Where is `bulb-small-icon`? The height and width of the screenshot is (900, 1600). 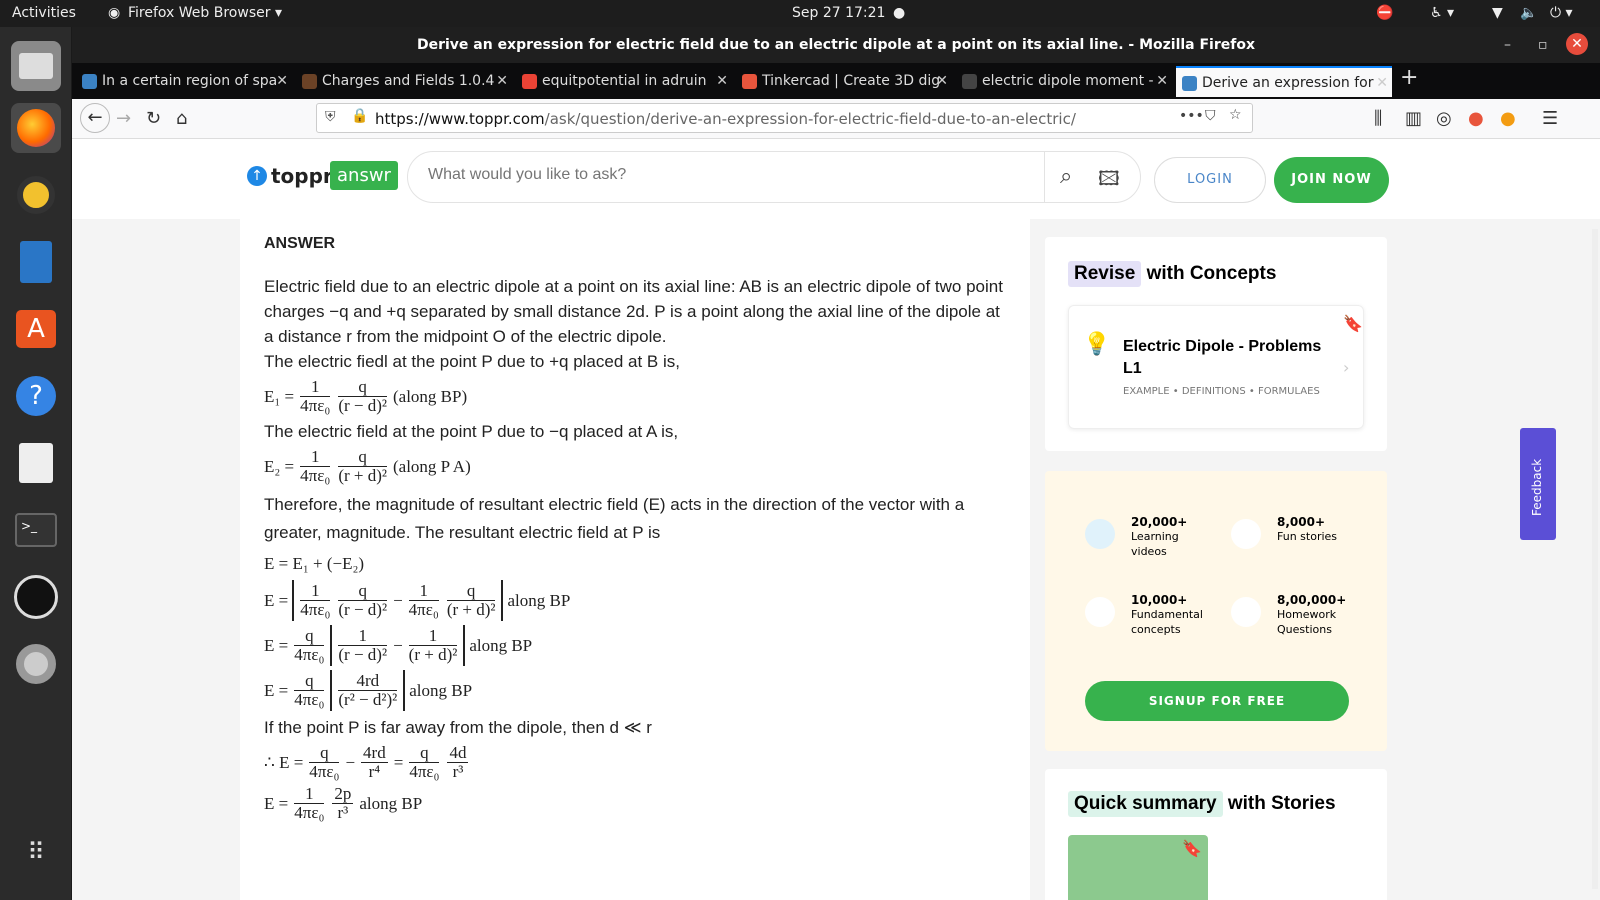 bulb-small-icon is located at coordinates (1100, 612).